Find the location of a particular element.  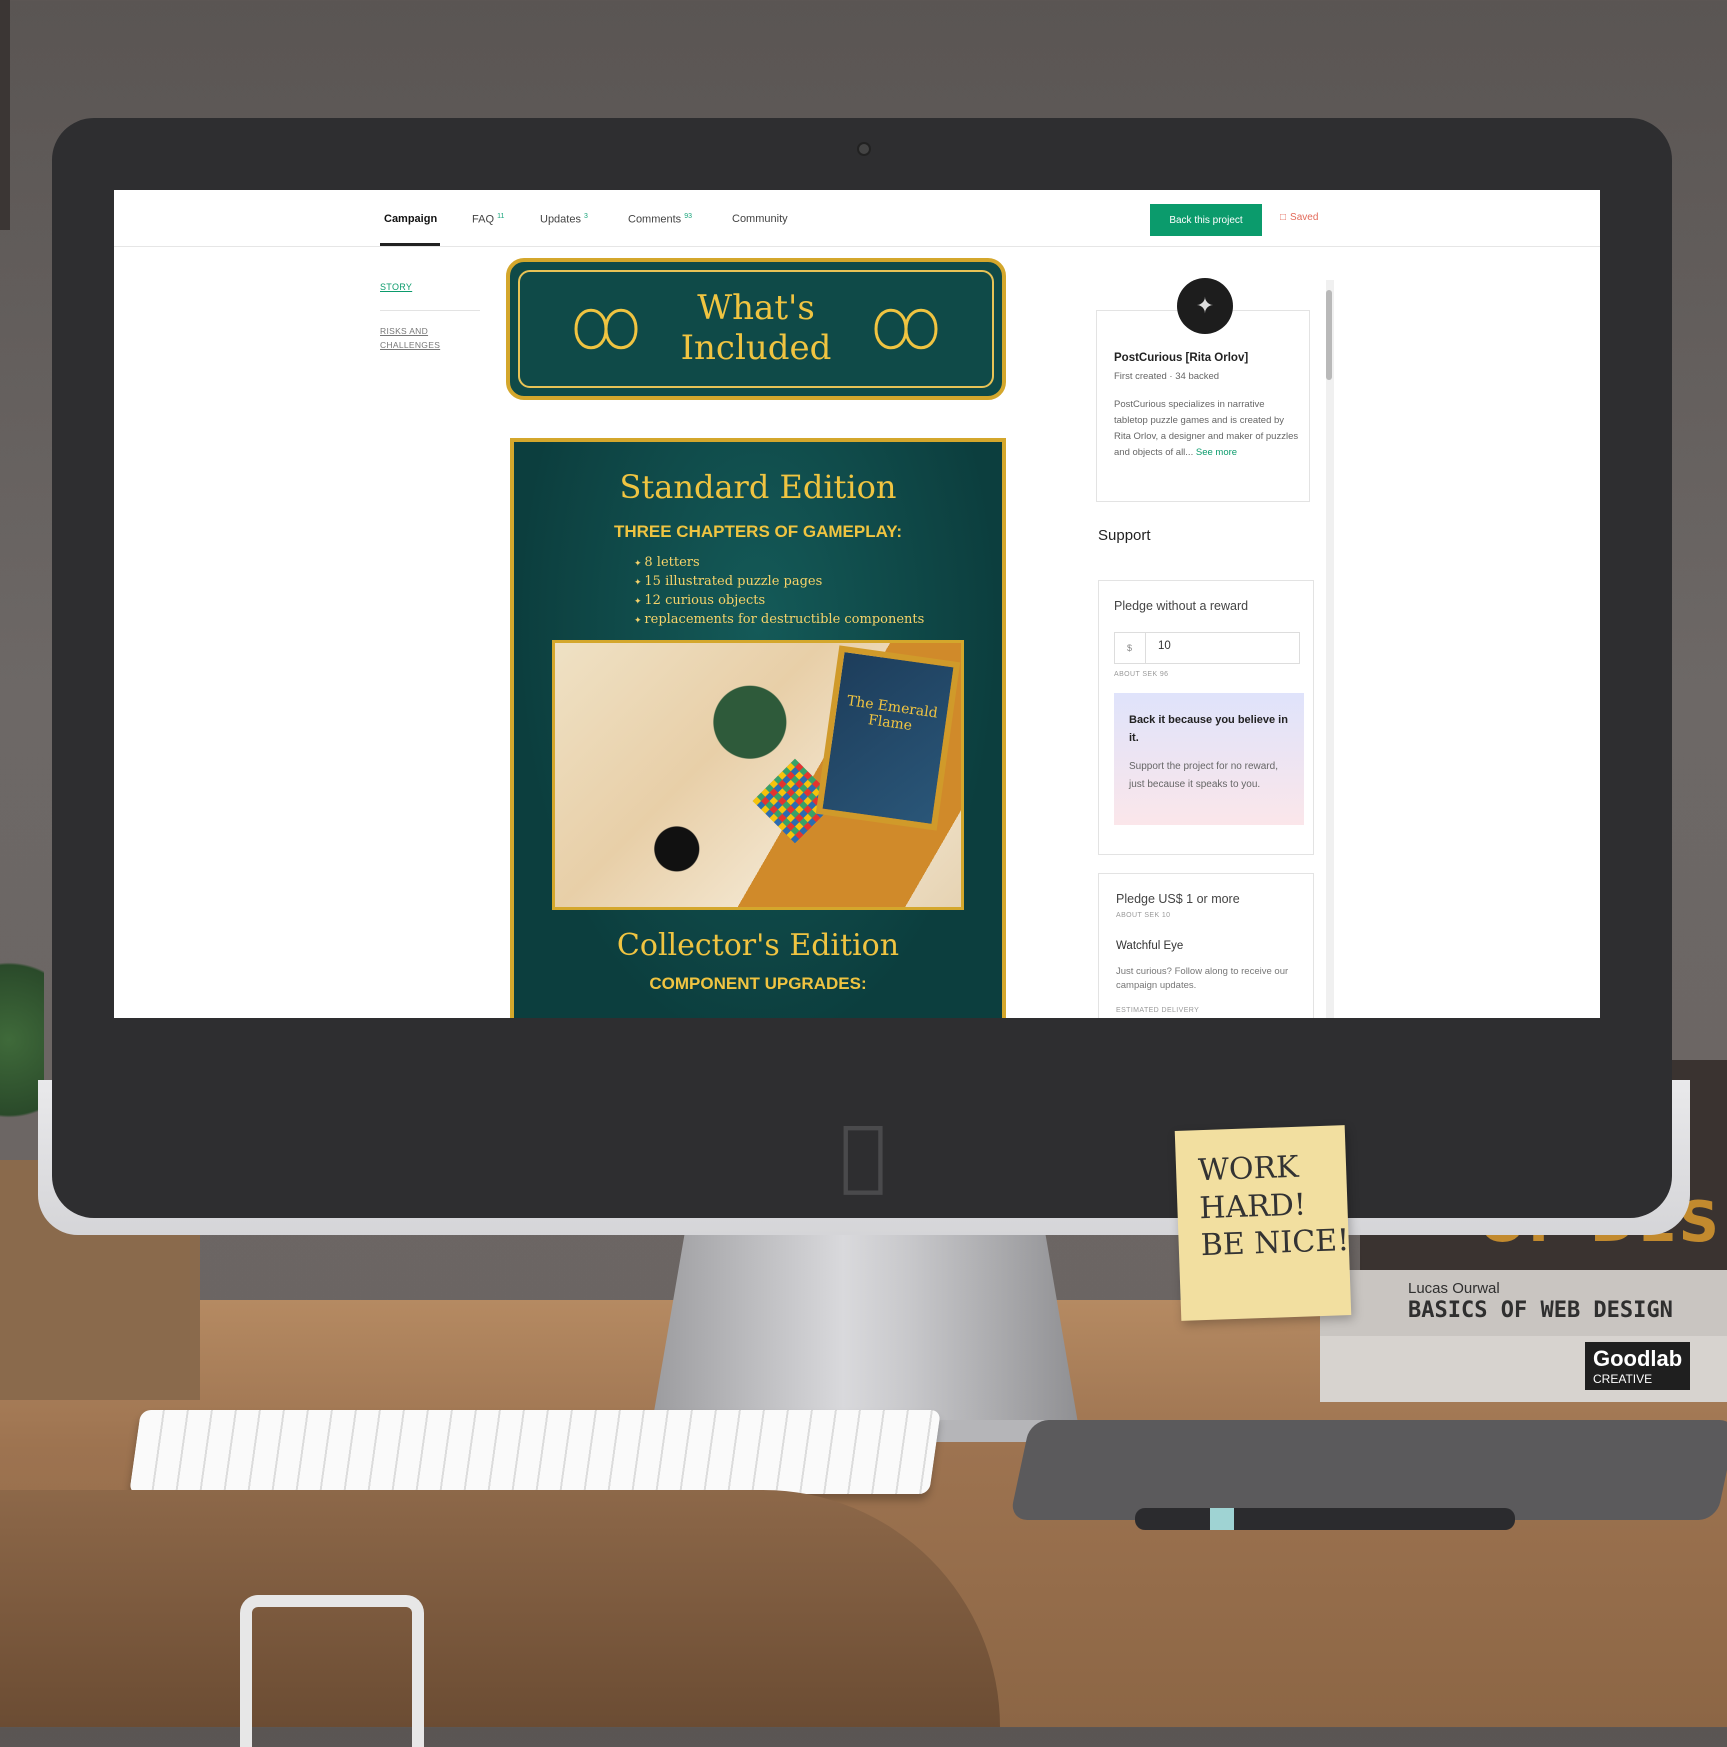

tab-comments-count: 93 is located at coordinates (688, 216).